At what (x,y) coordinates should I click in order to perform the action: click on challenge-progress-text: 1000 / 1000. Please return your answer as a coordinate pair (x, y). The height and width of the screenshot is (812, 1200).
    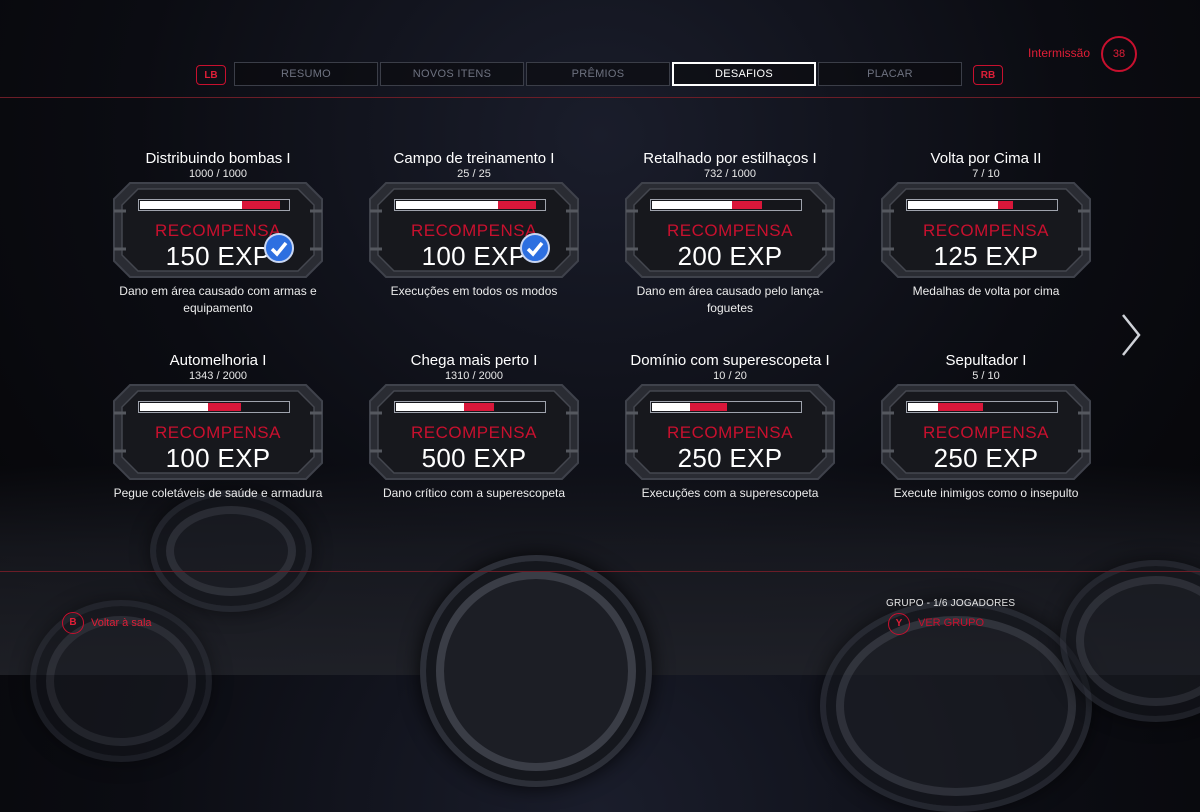
    Looking at the image, I should click on (218, 174).